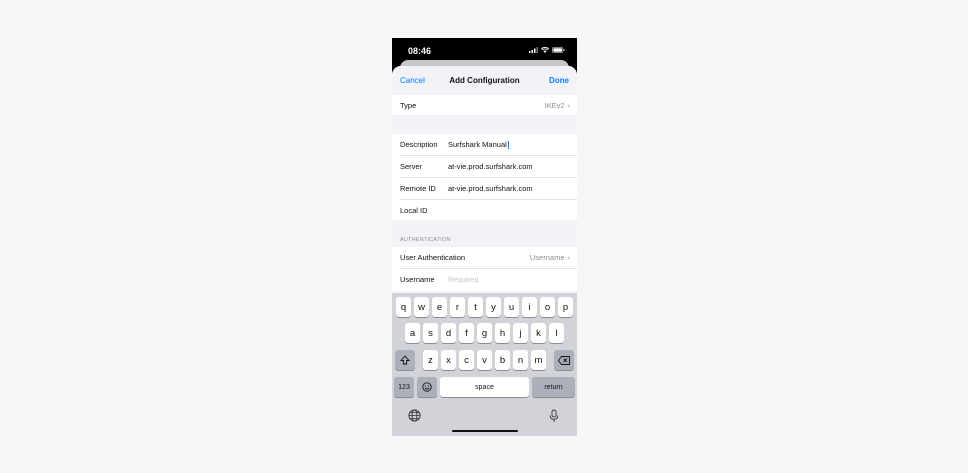 This screenshot has height=473, width=968. I want to click on type-value-group: IKEv2 ›, so click(557, 105).